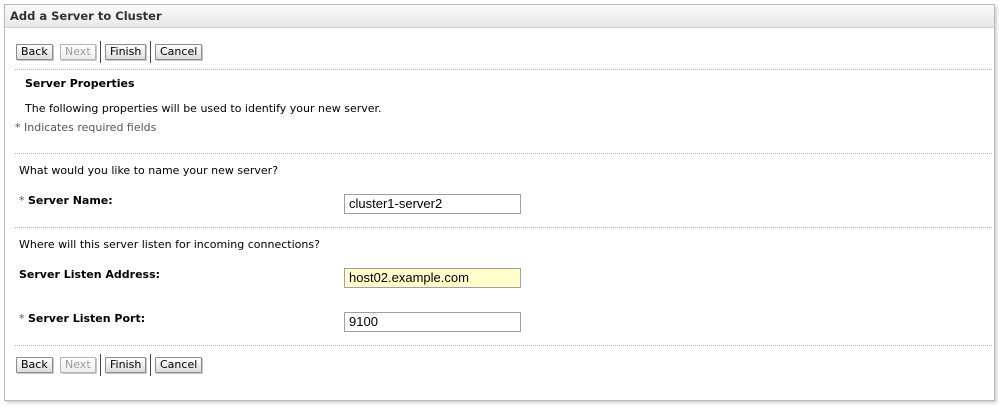 Image resolution: width=999 pixels, height=407 pixels. What do you see at coordinates (86, 127) in the screenshot?
I see `required-fields-note: * Indicates required fields` at bounding box center [86, 127].